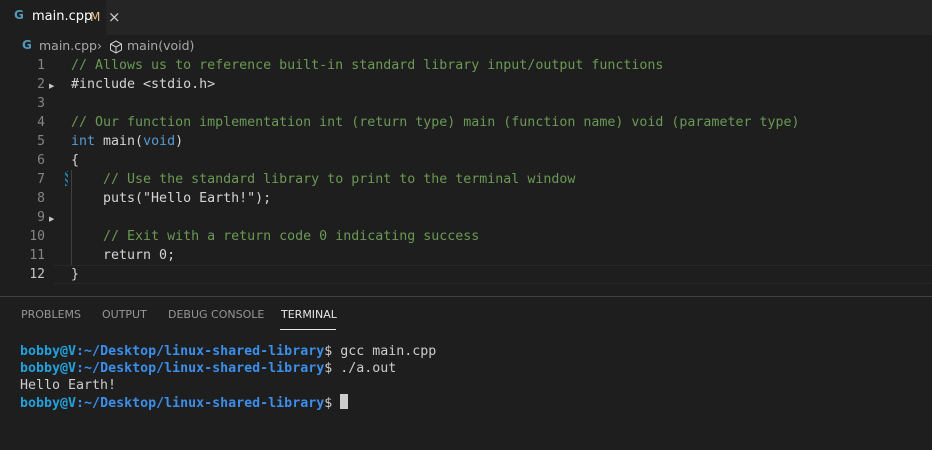  I want to click on line-number: 5, so click(41, 141).